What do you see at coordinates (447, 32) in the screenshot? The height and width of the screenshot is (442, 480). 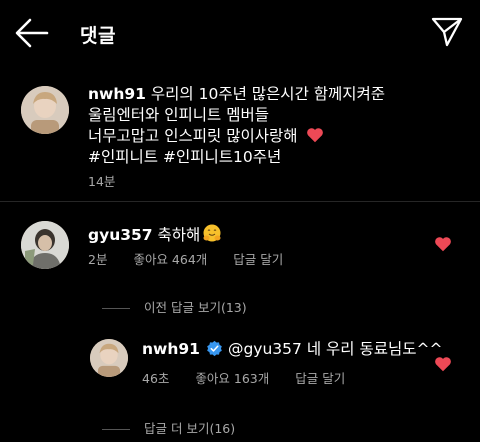 I see `send-icon` at bounding box center [447, 32].